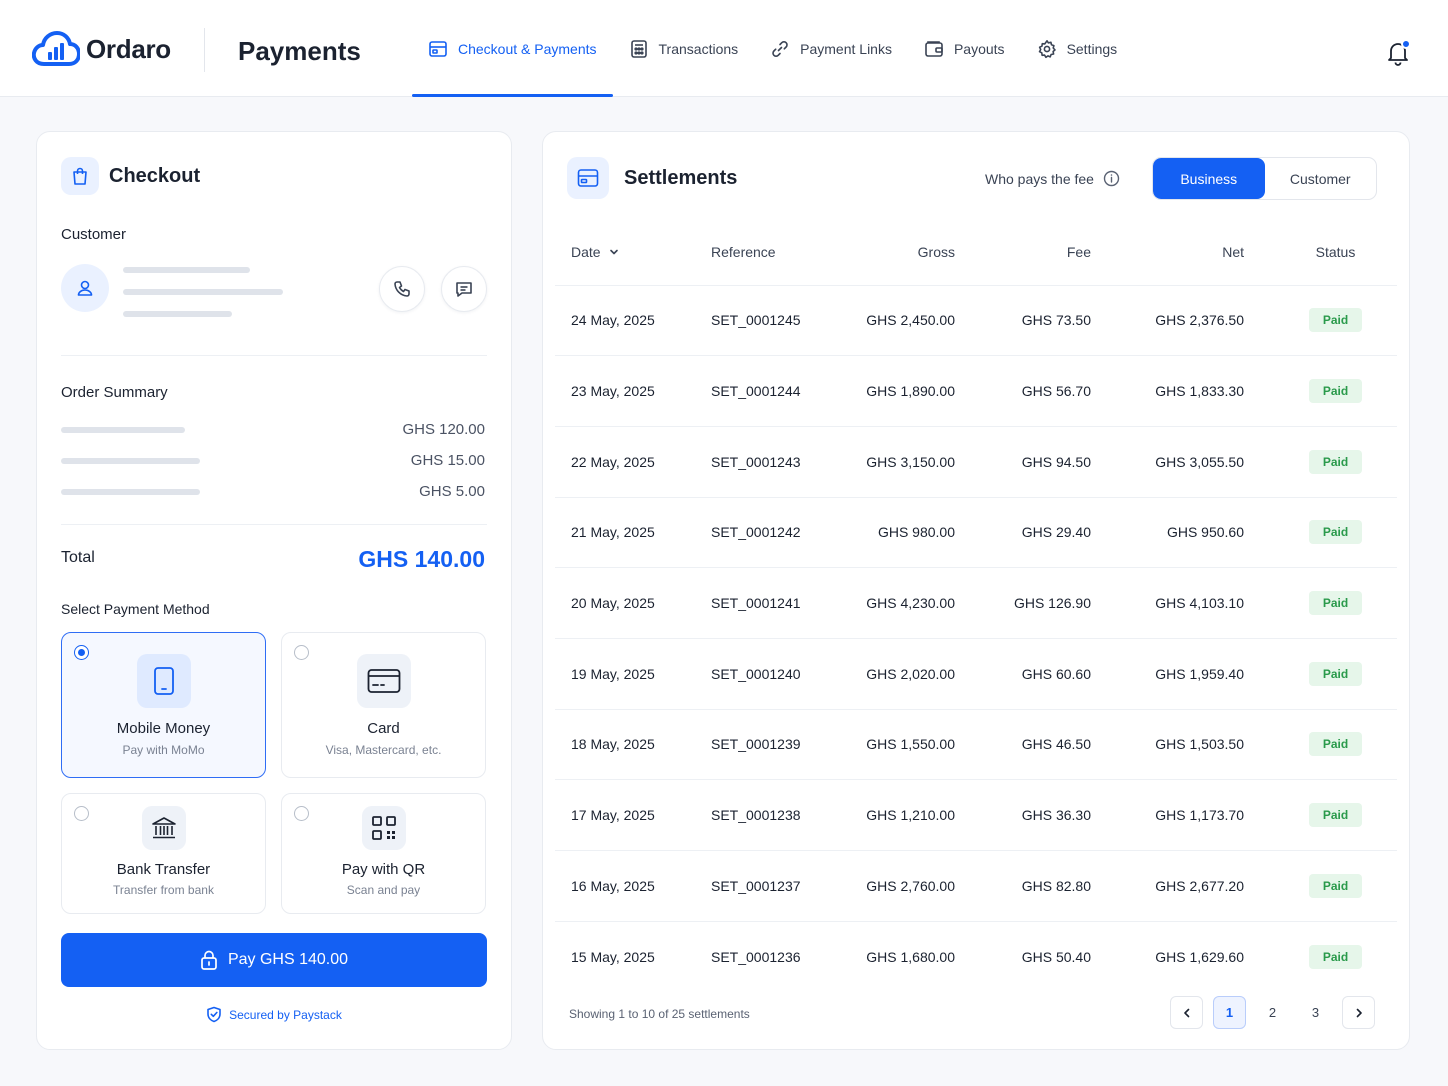 This screenshot has height=1086, width=1448. I want to click on column-header-label: Date, so click(586, 252).